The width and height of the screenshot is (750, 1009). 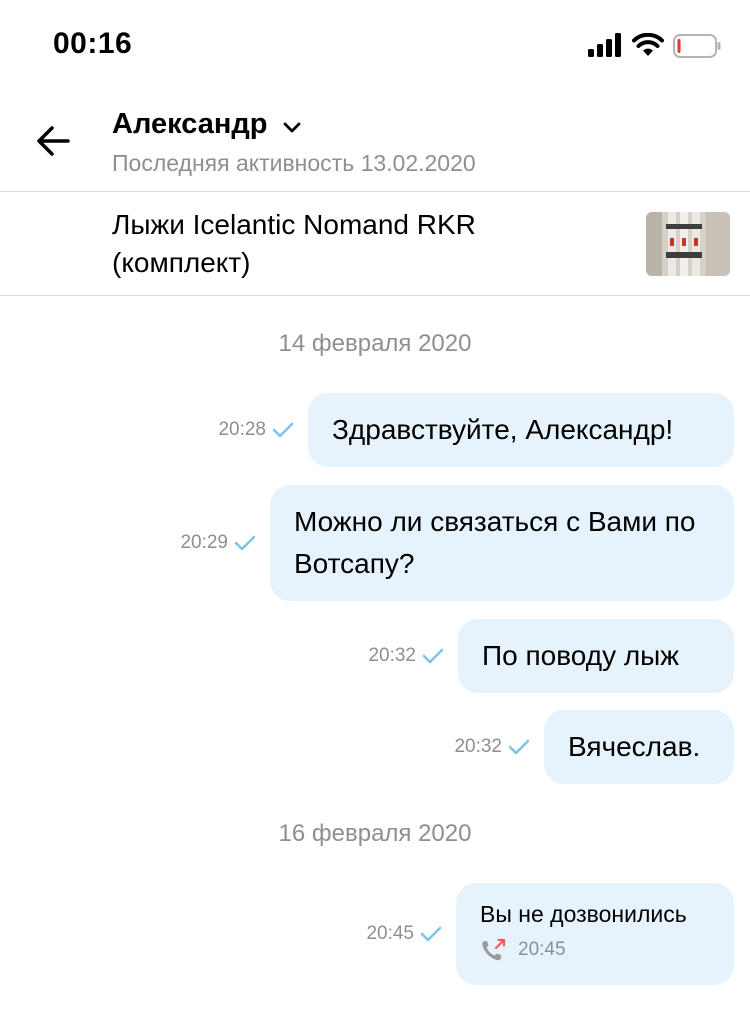 What do you see at coordinates (242, 429) in the screenshot?
I see `message-time: 20:28` at bounding box center [242, 429].